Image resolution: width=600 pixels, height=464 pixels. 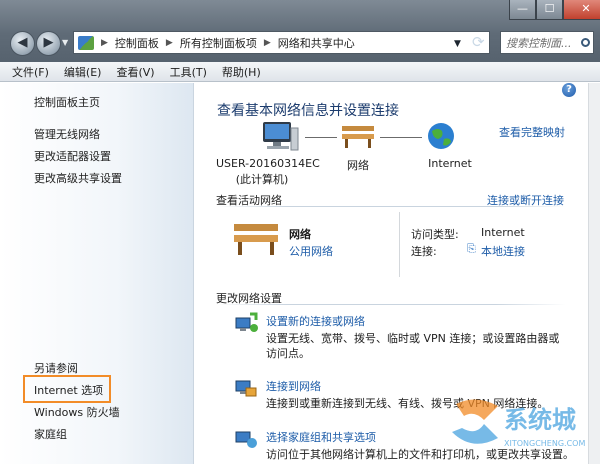 I want to click on network-setup-icon, so click(x=246, y=322).